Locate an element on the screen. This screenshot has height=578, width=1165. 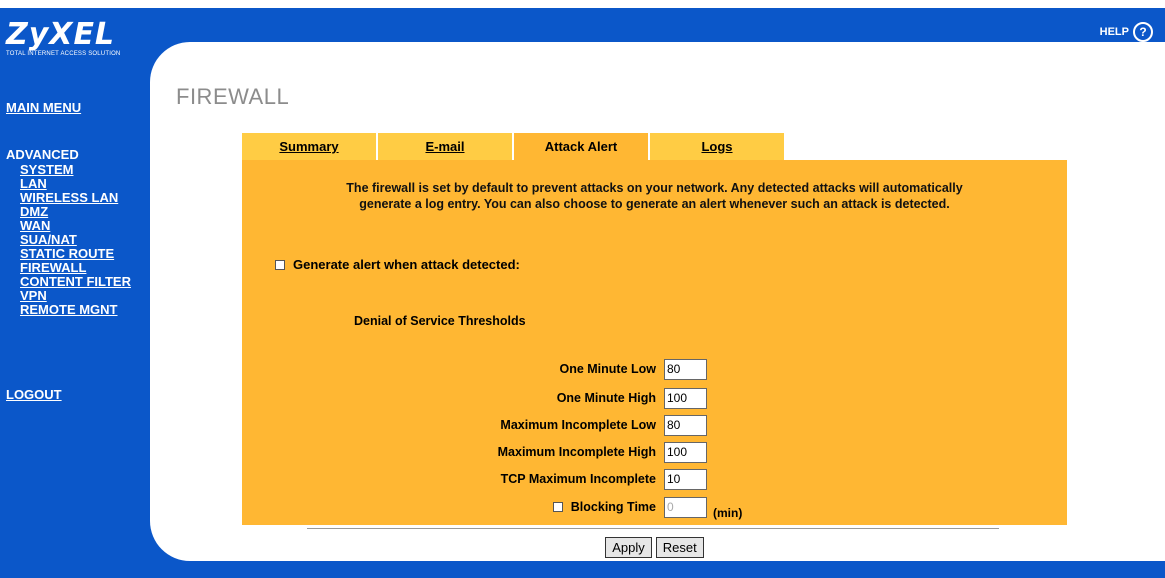
tab-logs-label: Logs is located at coordinates (717, 146).